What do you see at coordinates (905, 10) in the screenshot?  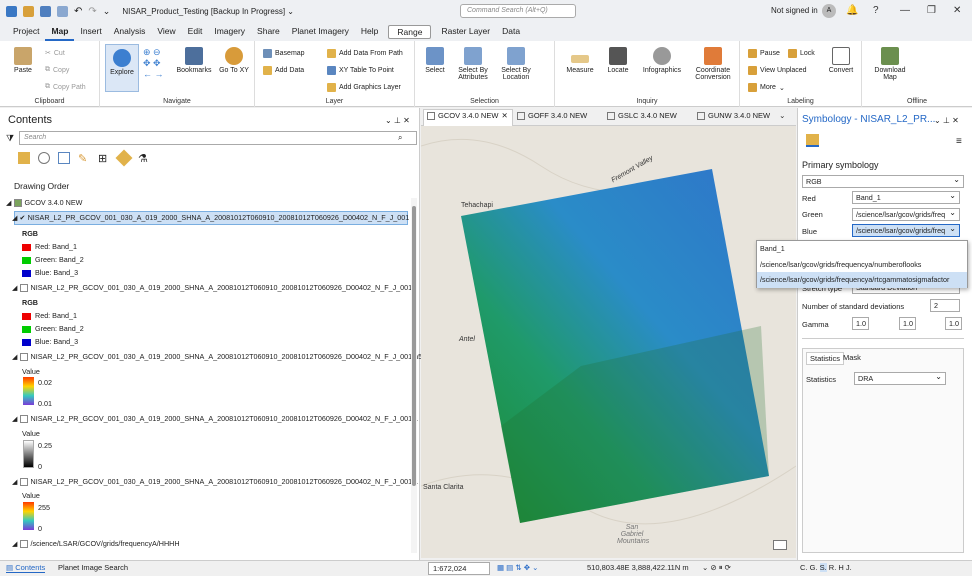 I see `minimize-icon: —` at bounding box center [905, 10].